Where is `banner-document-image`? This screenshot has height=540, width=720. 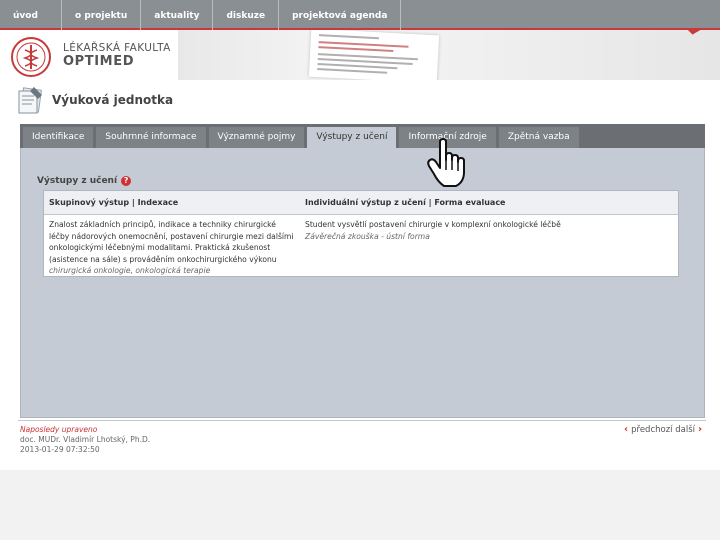 banner-document-image is located at coordinates (374, 55).